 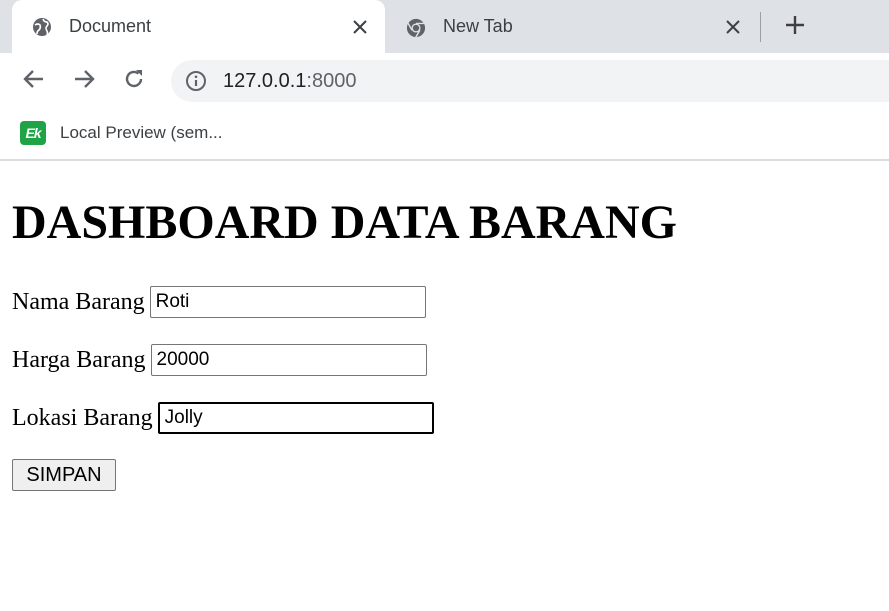 What do you see at coordinates (82, 417) in the screenshot?
I see `lokasi-barang-label: Lokasi Barang` at bounding box center [82, 417].